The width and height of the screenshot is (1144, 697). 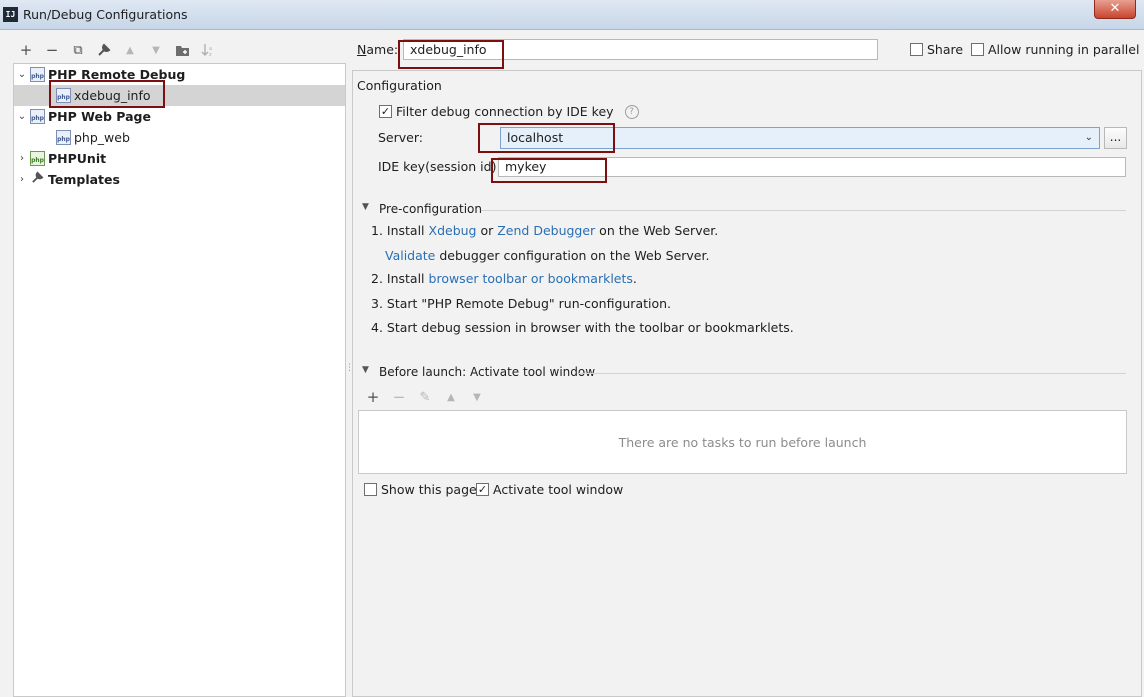 I want to click on tree-item-php-web: php php_web, so click(x=179, y=137).